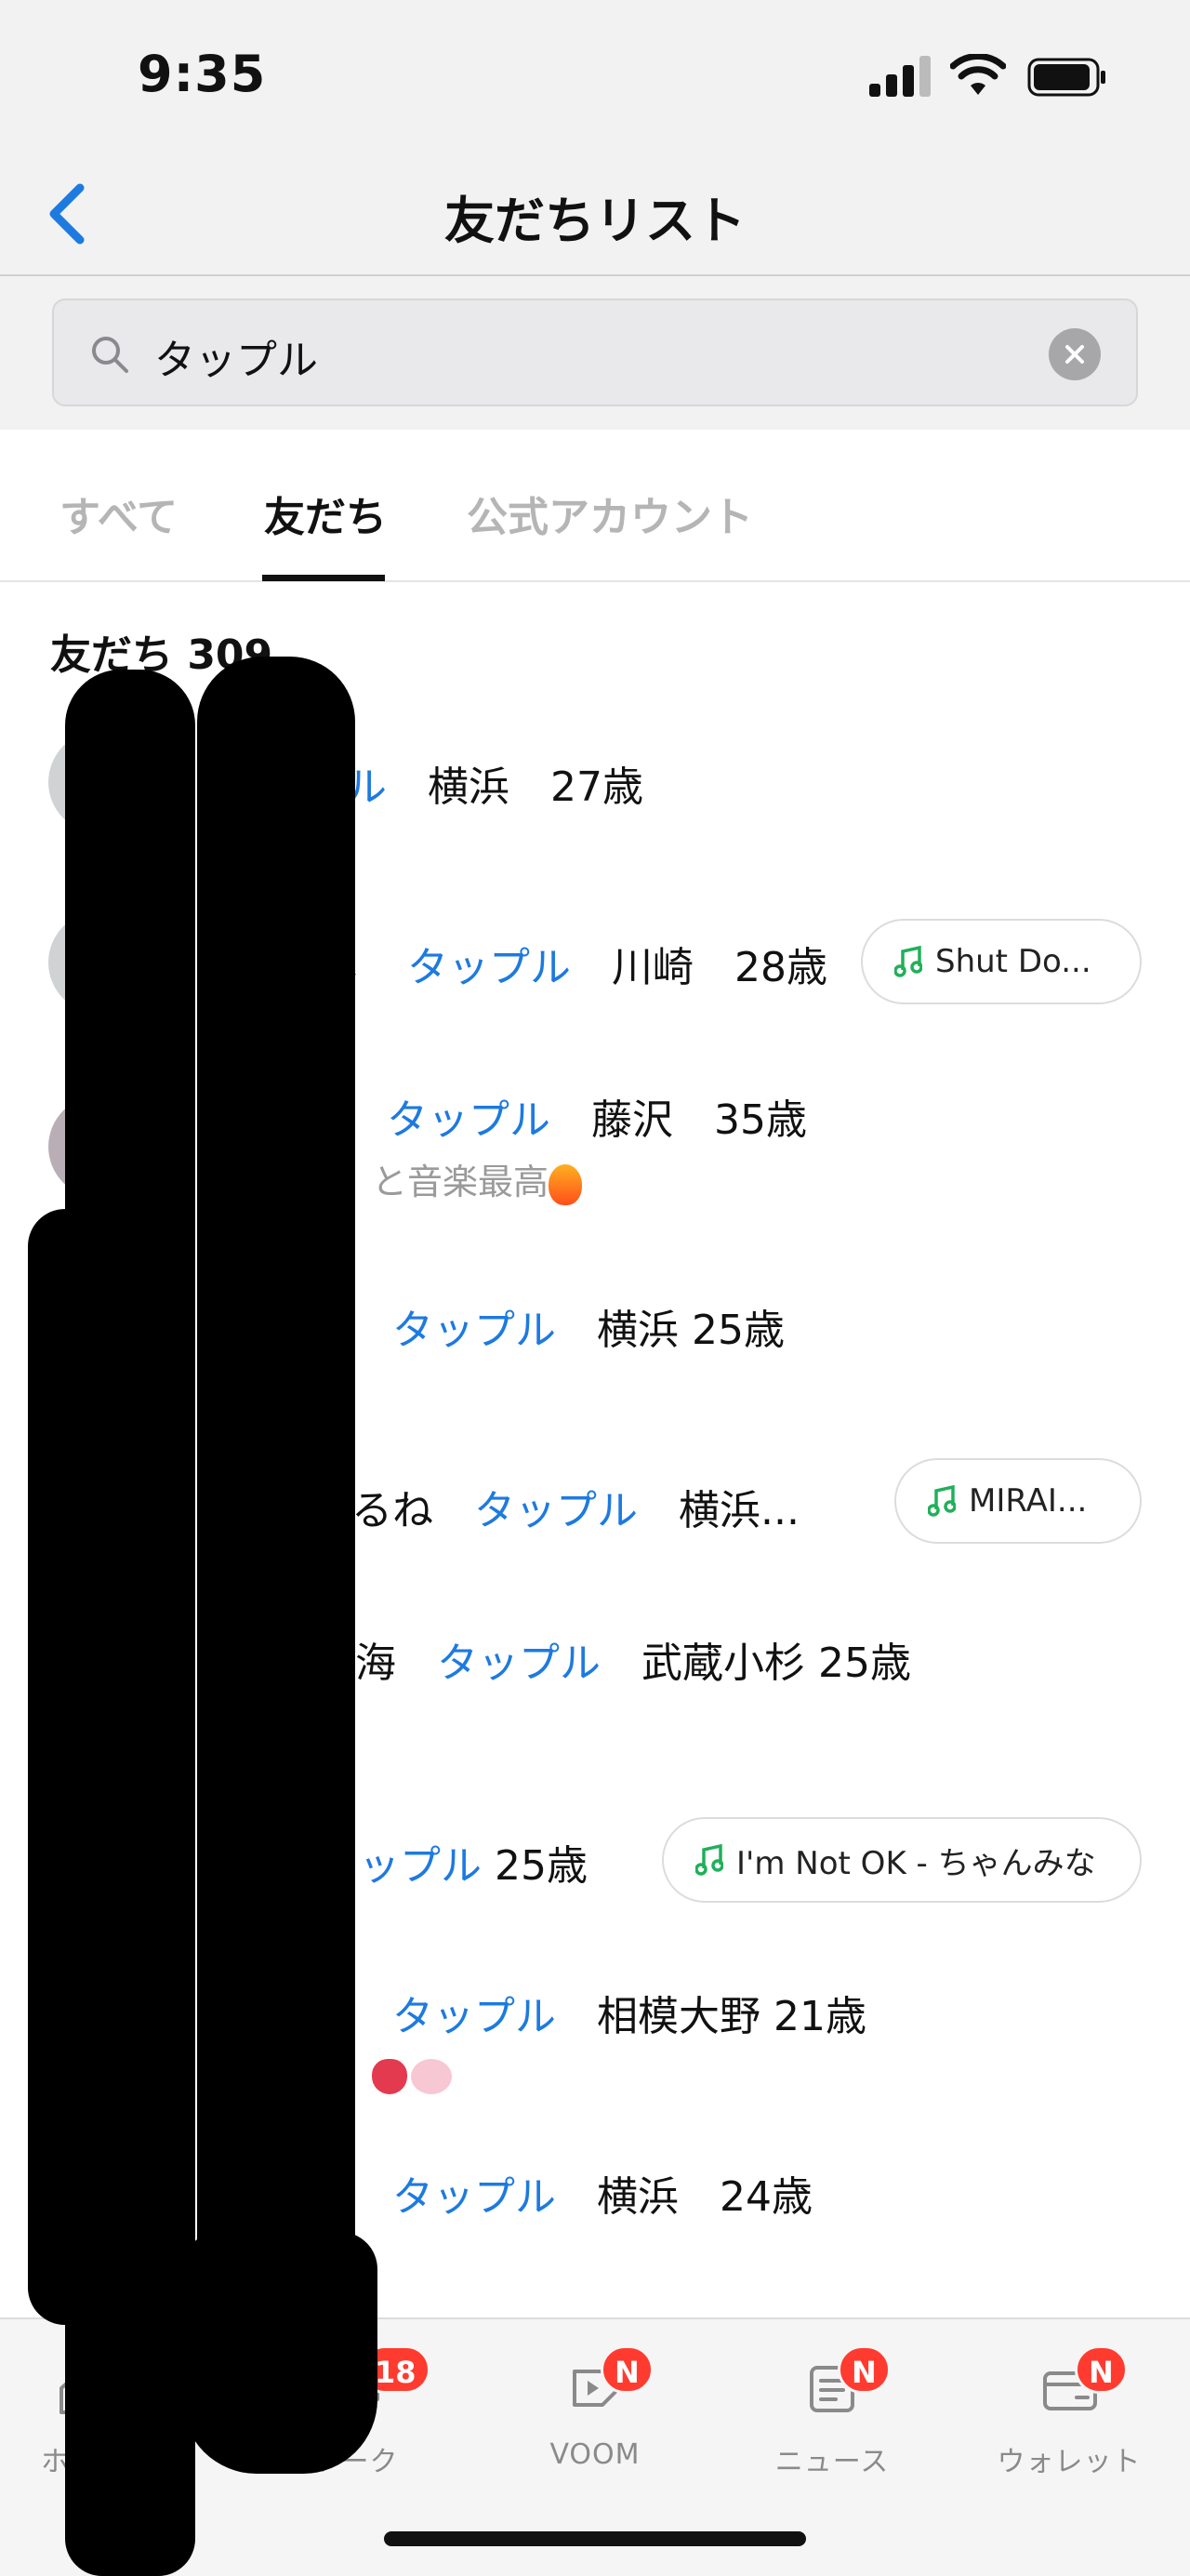 Image resolution: width=1190 pixels, height=2576 pixels. What do you see at coordinates (595, 76) in the screenshot?
I see `status-bar: 9:35` at bounding box center [595, 76].